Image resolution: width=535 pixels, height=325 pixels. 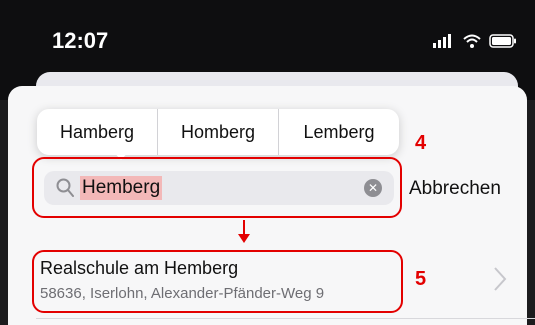 I want to click on step-arrow-head, so click(x=244, y=238).